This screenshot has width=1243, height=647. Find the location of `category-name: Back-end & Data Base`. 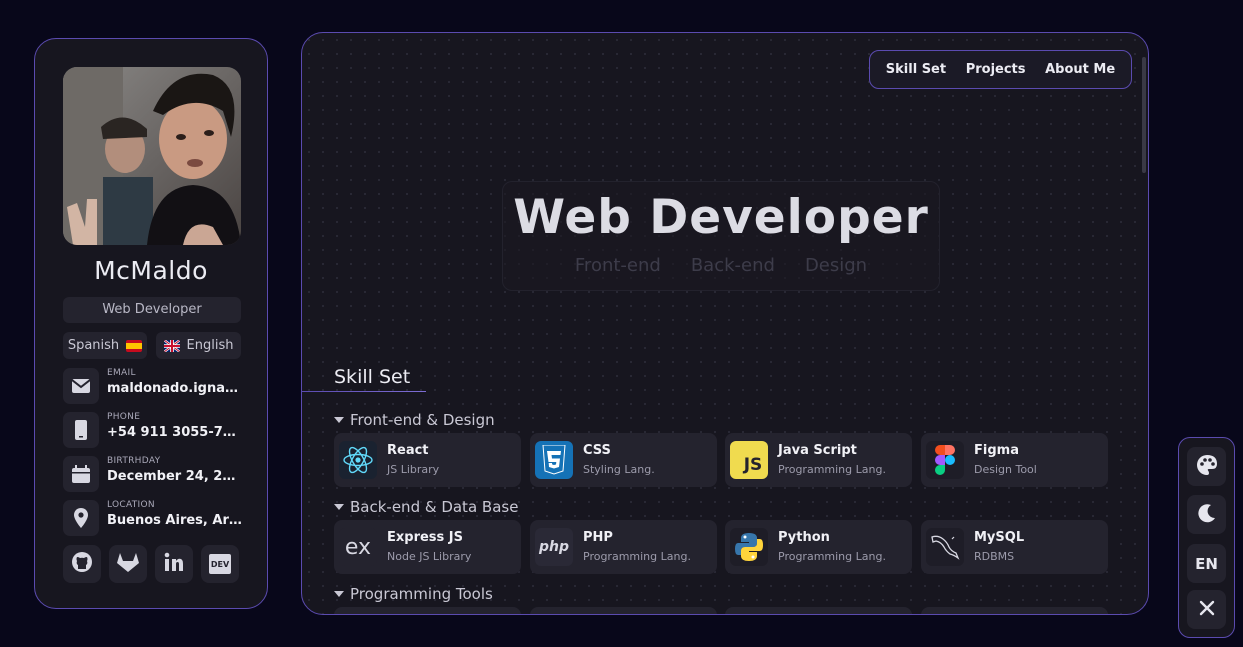

category-name: Back-end & Data Base is located at coordinates (434, 507).